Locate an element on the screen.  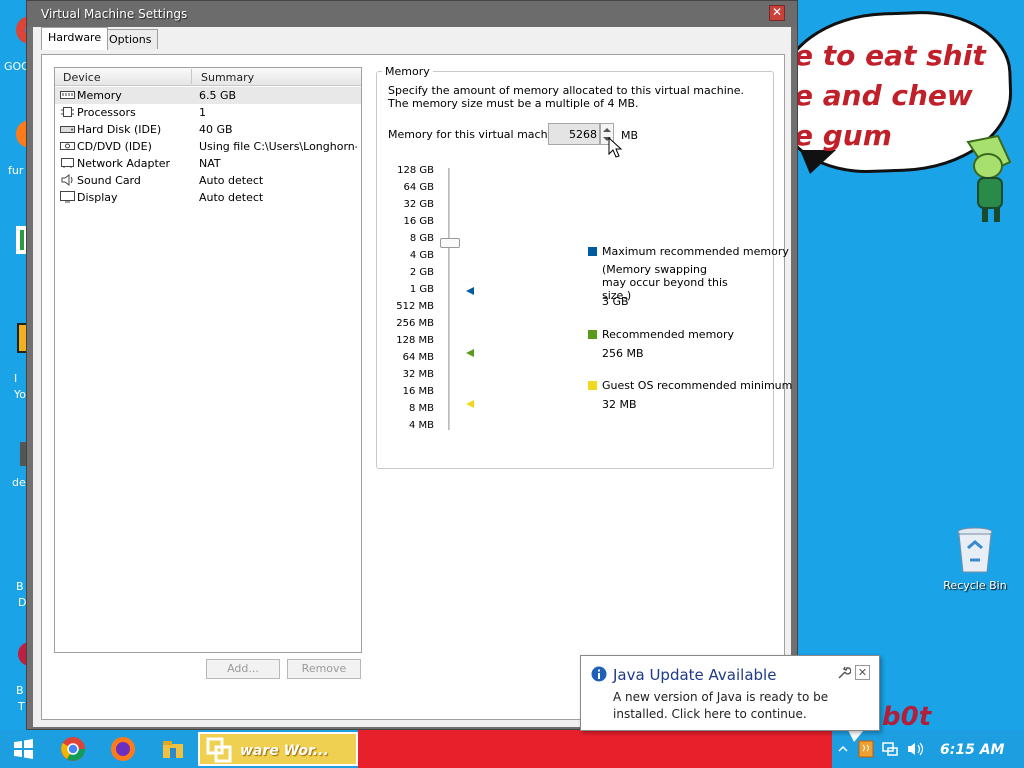
firefox-taskbar-icon is located at coordinates (123, 749).